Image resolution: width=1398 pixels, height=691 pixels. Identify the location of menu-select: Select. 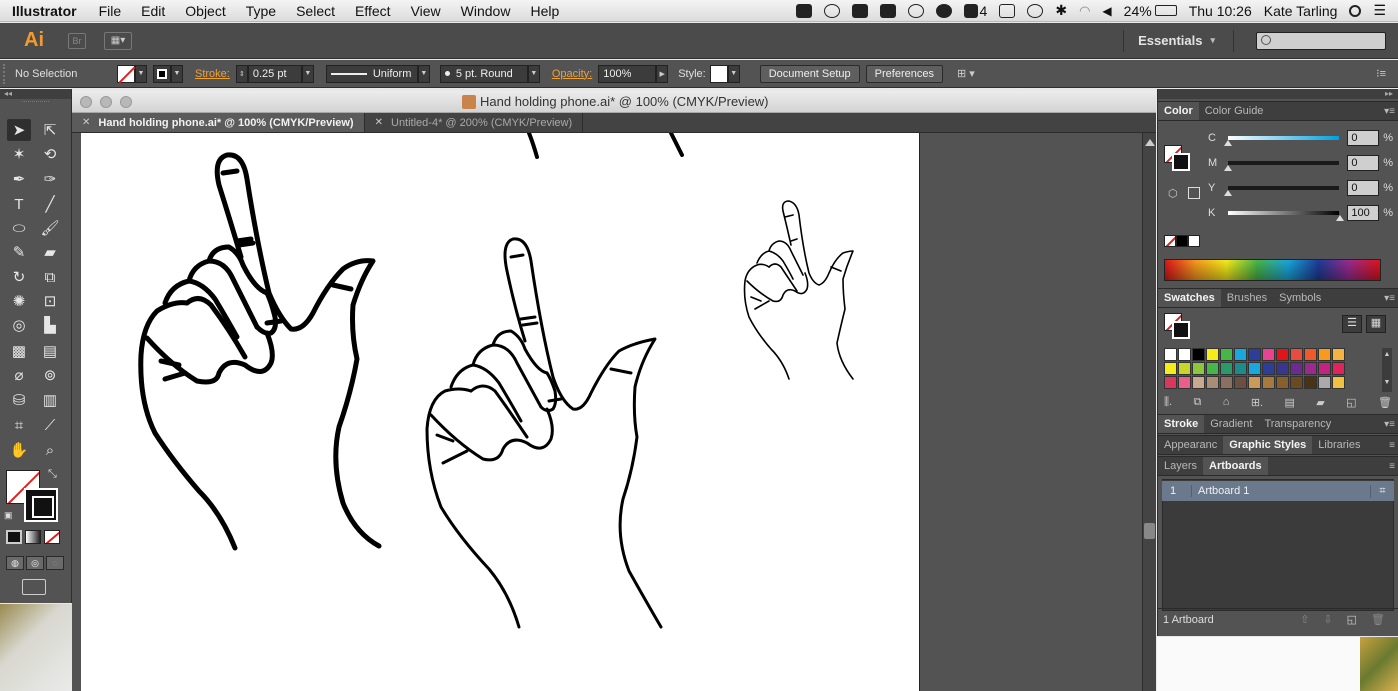
(315, 11).